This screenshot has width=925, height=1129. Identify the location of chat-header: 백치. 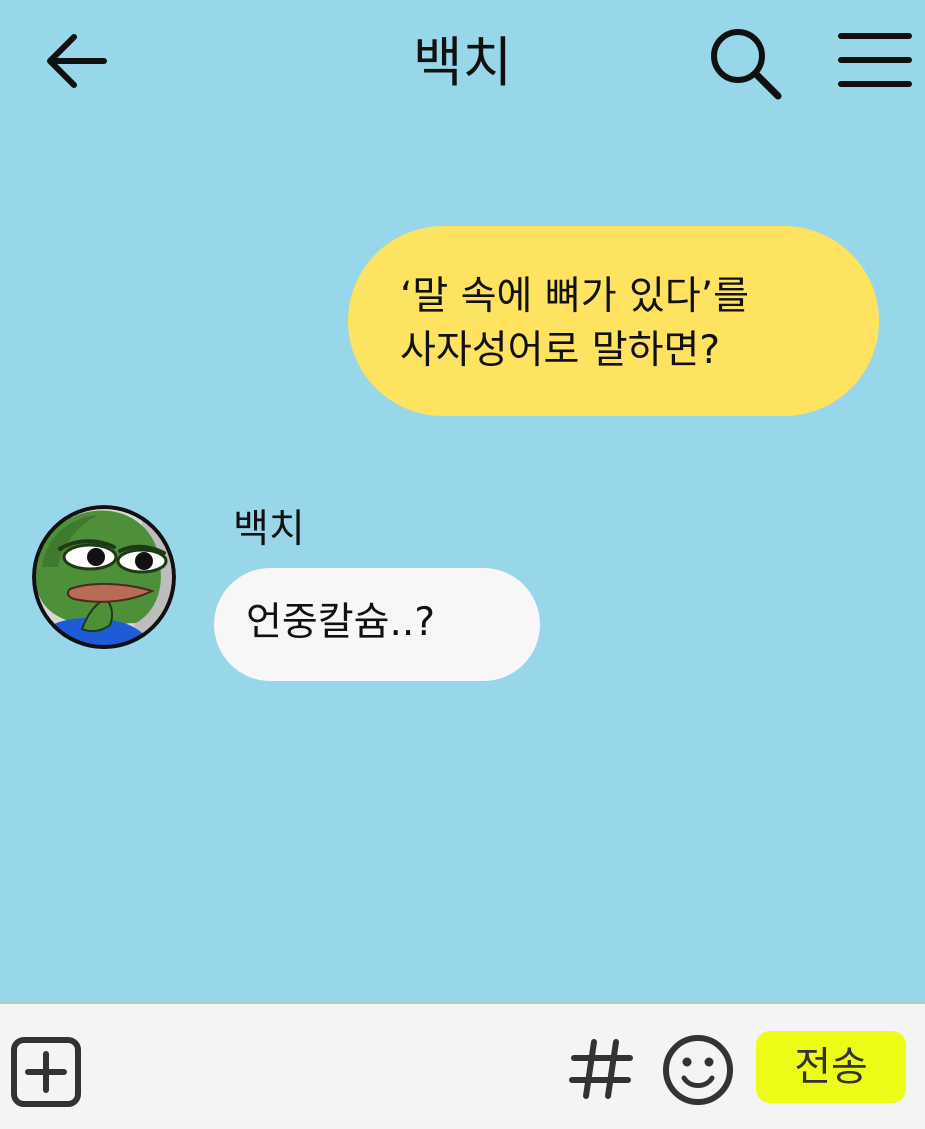
(462, 65).